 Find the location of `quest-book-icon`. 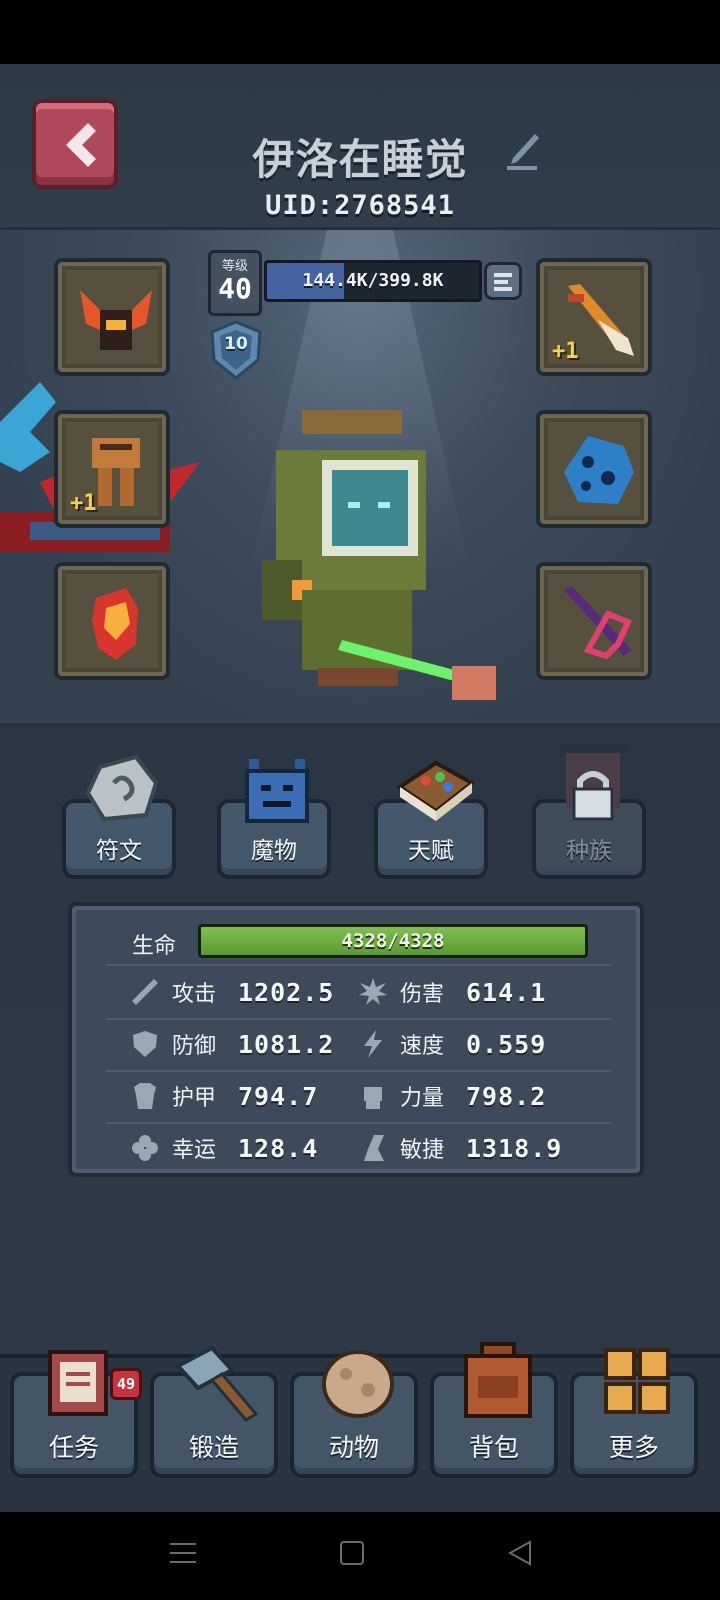

quest-book-icon is located at coordinates (78, 1383).